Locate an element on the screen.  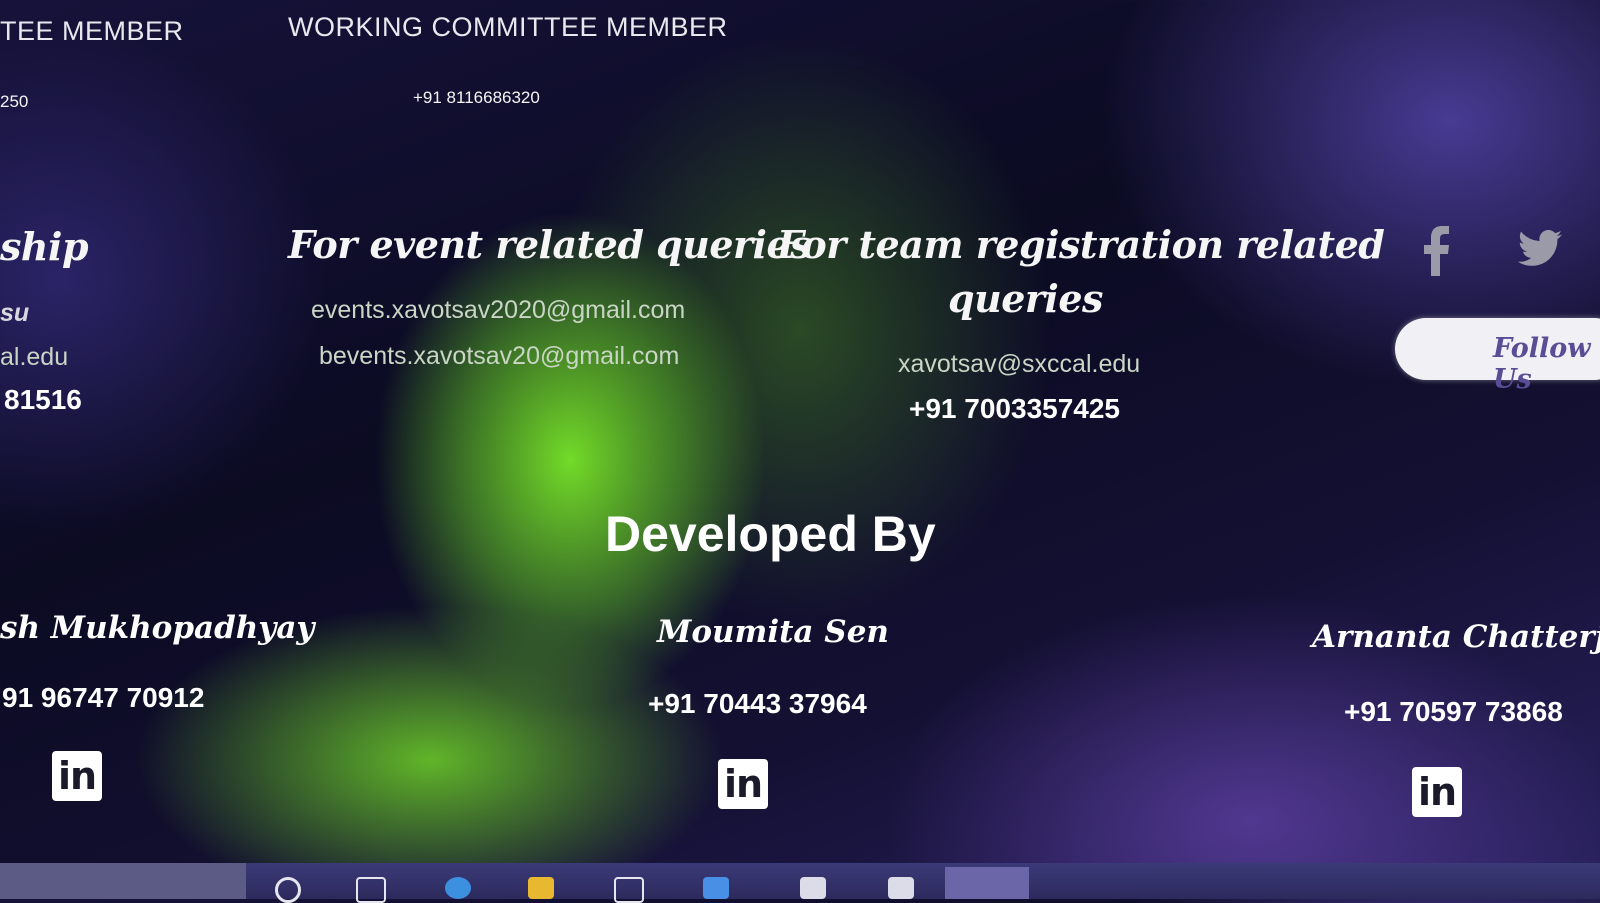
mail-icon is located at coordinates (716, 888).